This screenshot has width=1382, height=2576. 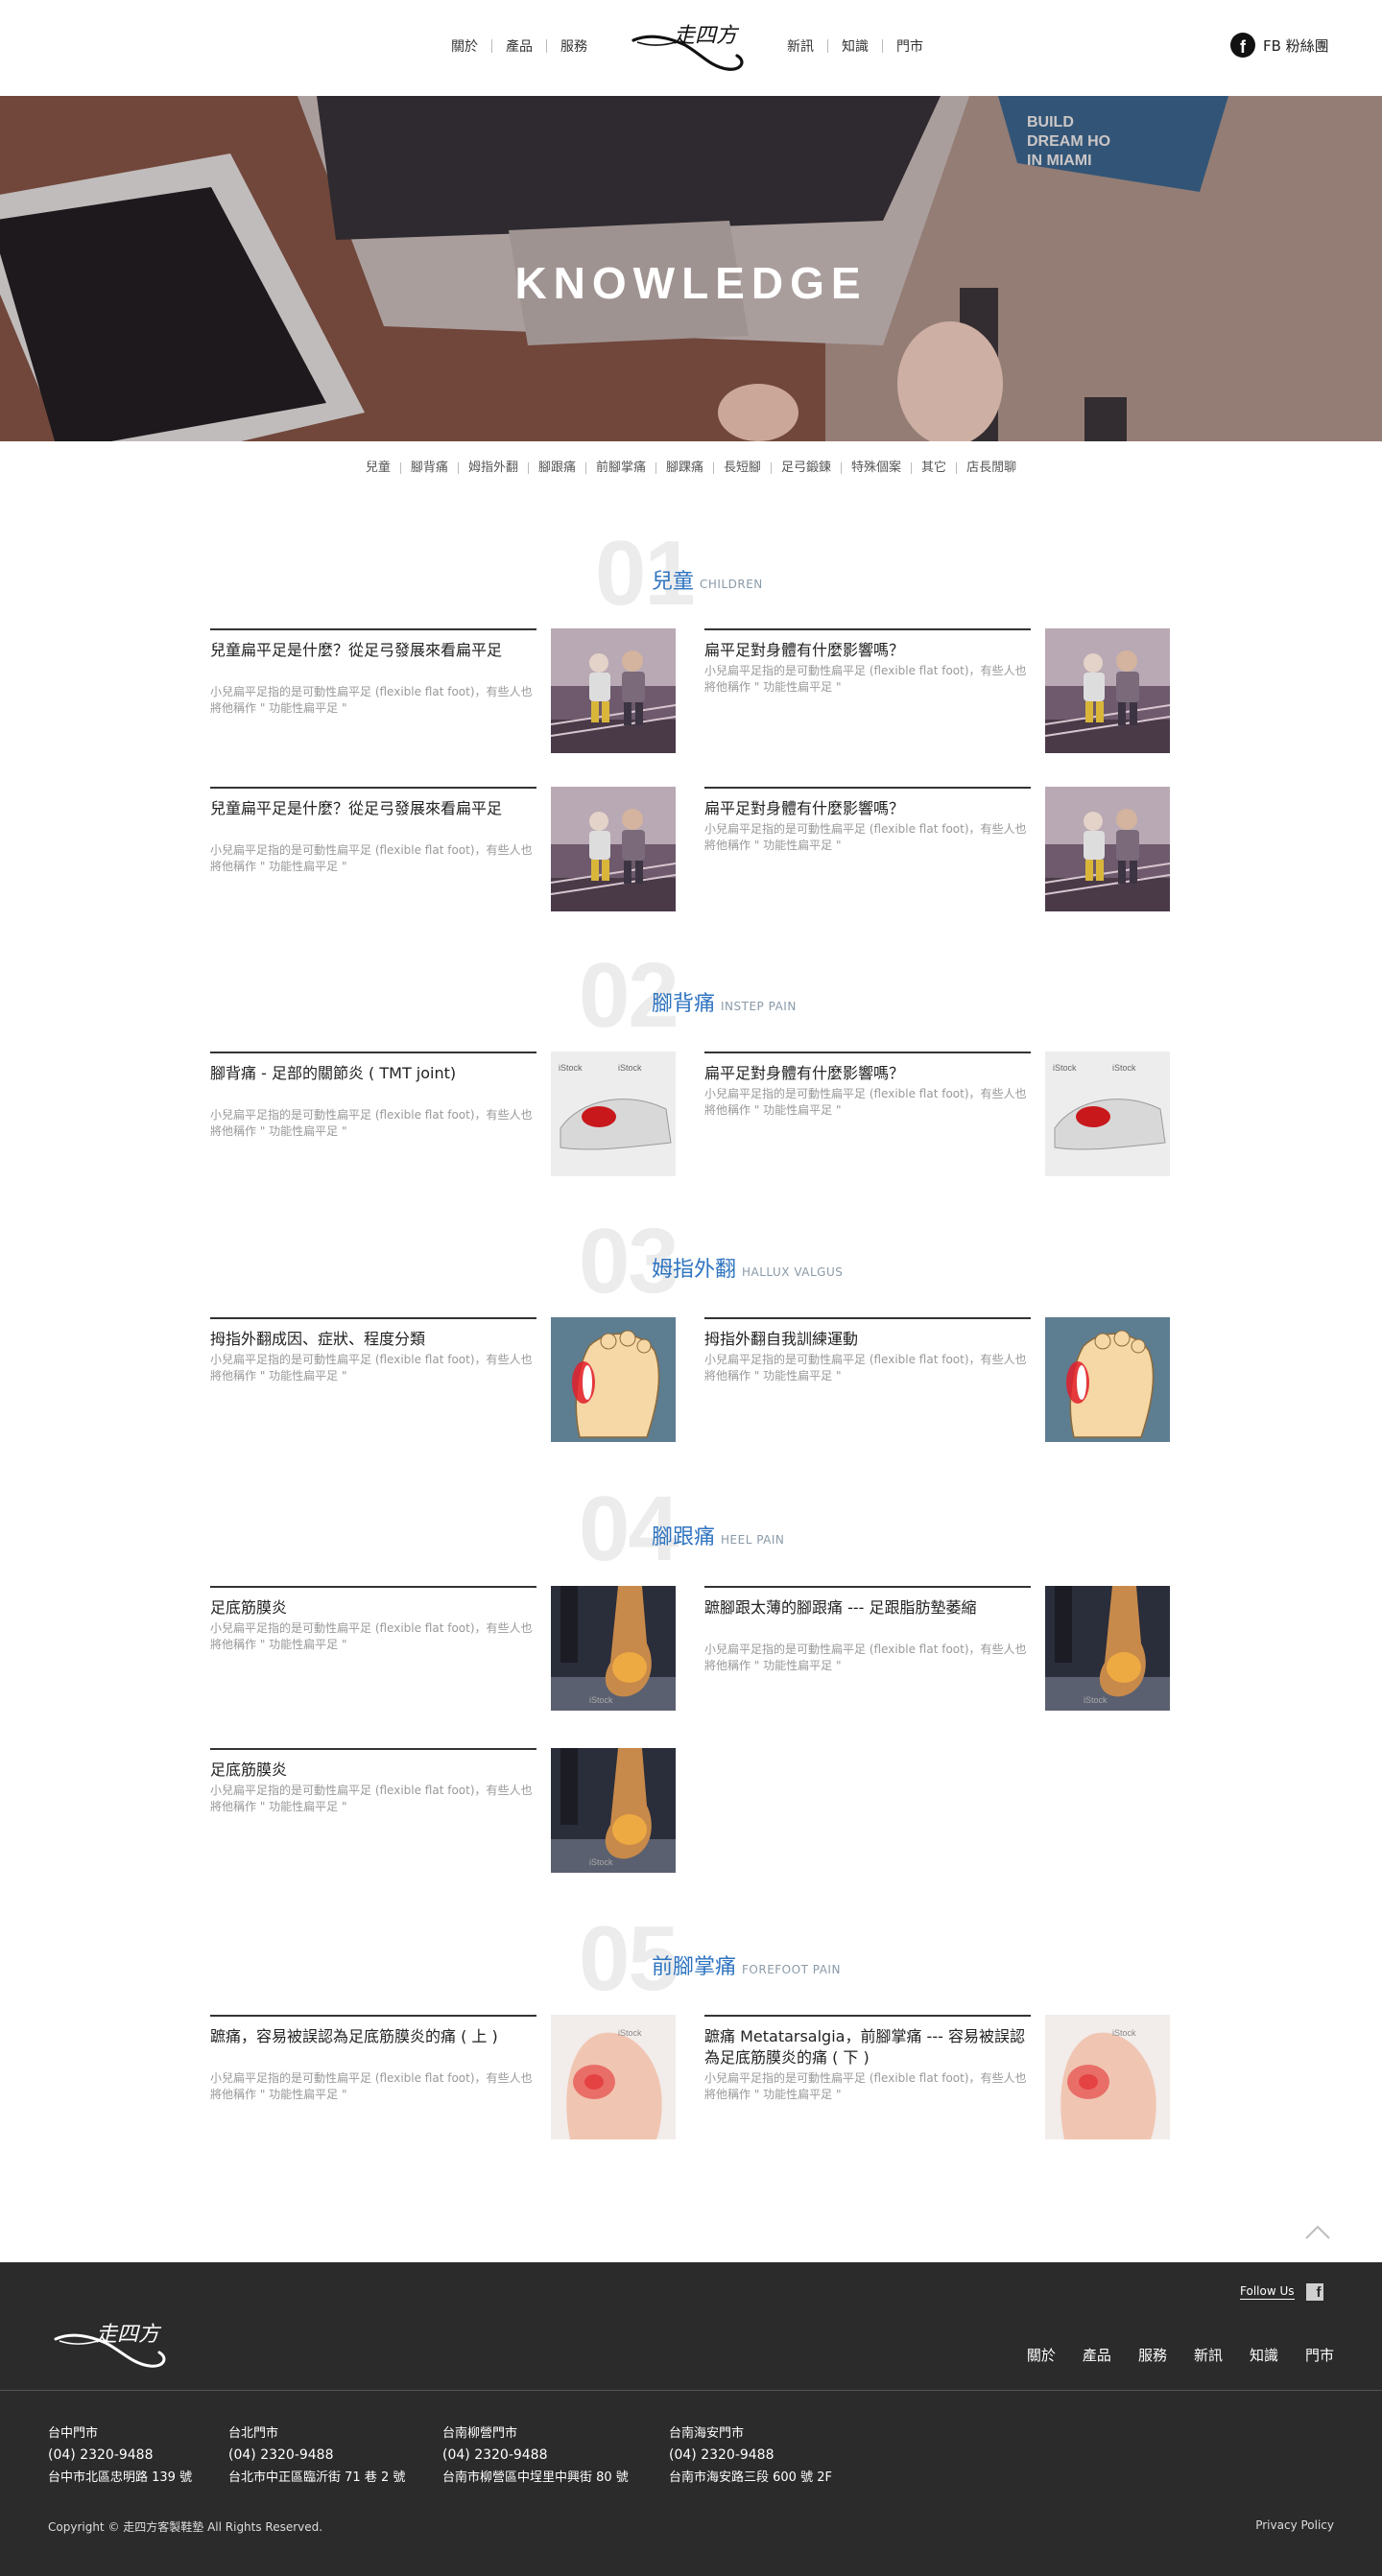 What do you see at coordinates (1296, 45) in the screenshot?
I see `fb-fanpage-label: FB 粉絲團` at bounding box center [1296, 45].